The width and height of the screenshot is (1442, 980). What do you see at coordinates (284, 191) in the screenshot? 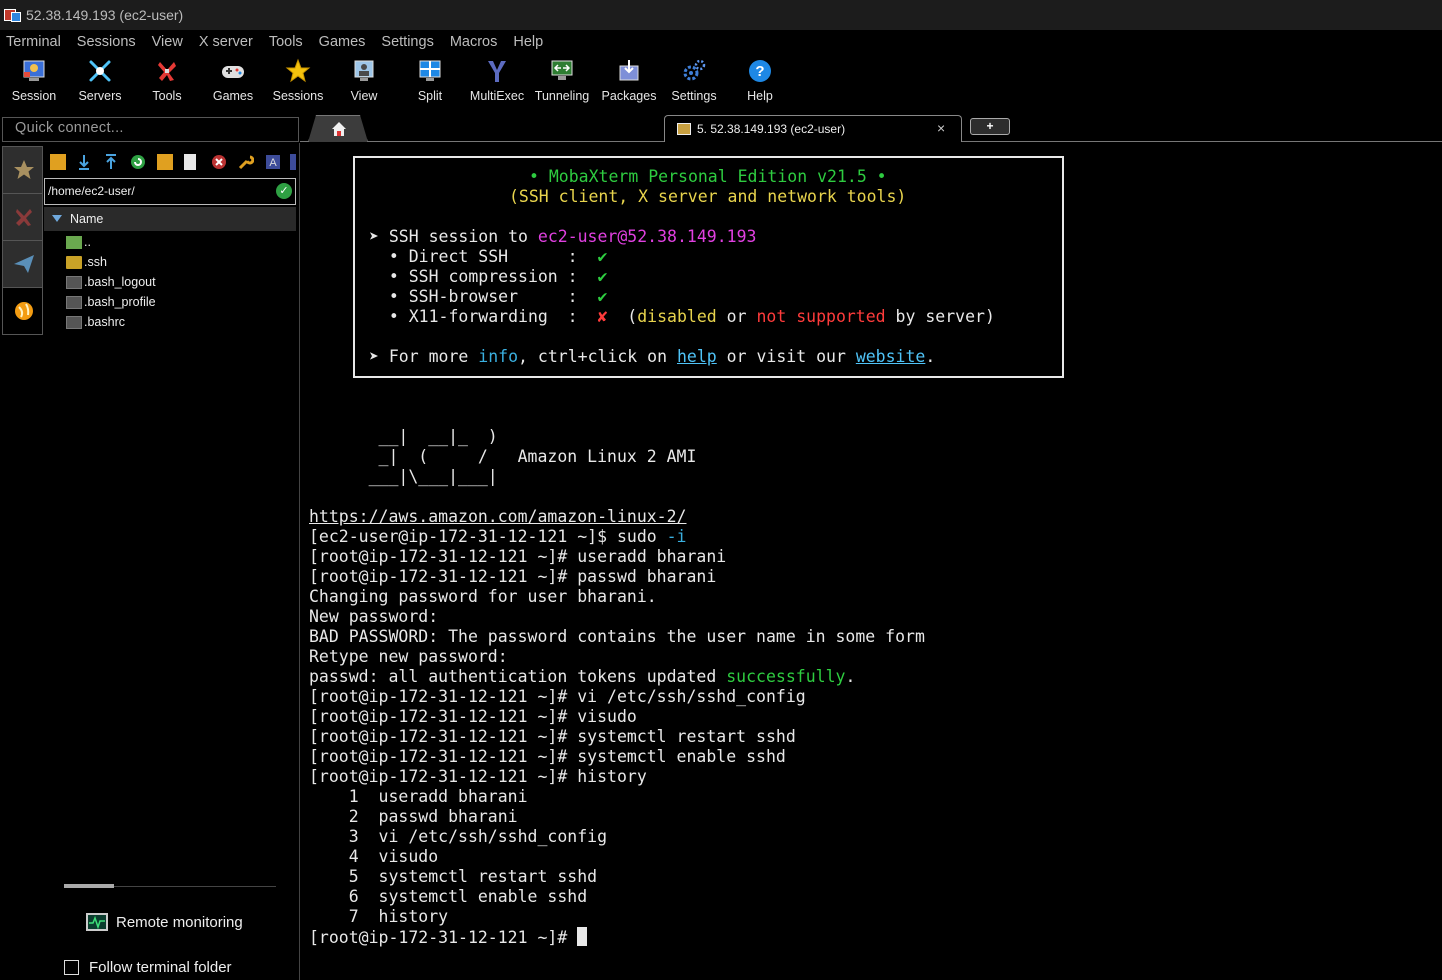
I see `check-icon: ✓` at bounding box center [284, 191].